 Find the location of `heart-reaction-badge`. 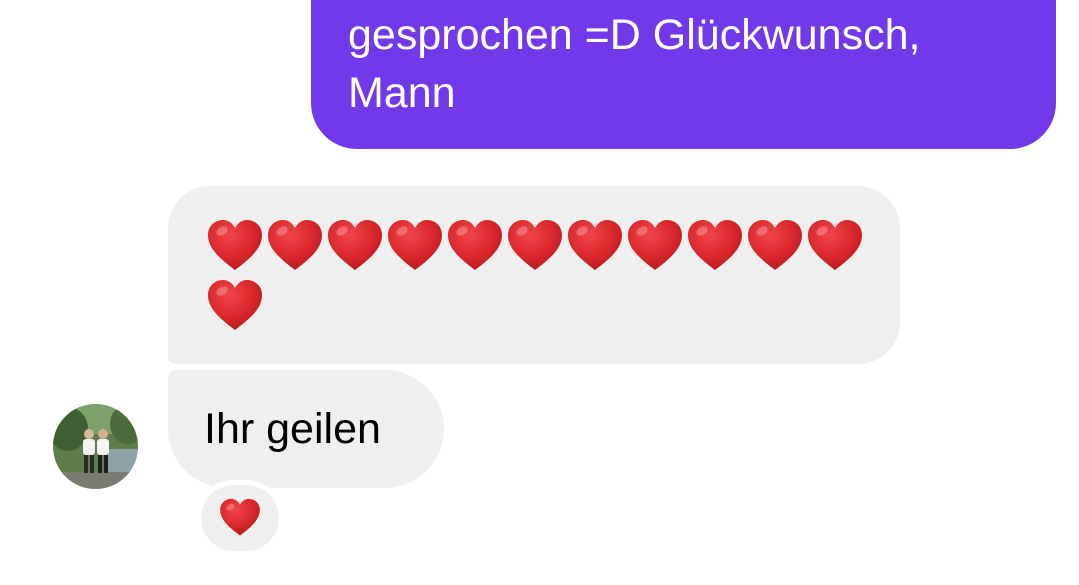

heart-reaction-badge is located at coordinates (240, 518).